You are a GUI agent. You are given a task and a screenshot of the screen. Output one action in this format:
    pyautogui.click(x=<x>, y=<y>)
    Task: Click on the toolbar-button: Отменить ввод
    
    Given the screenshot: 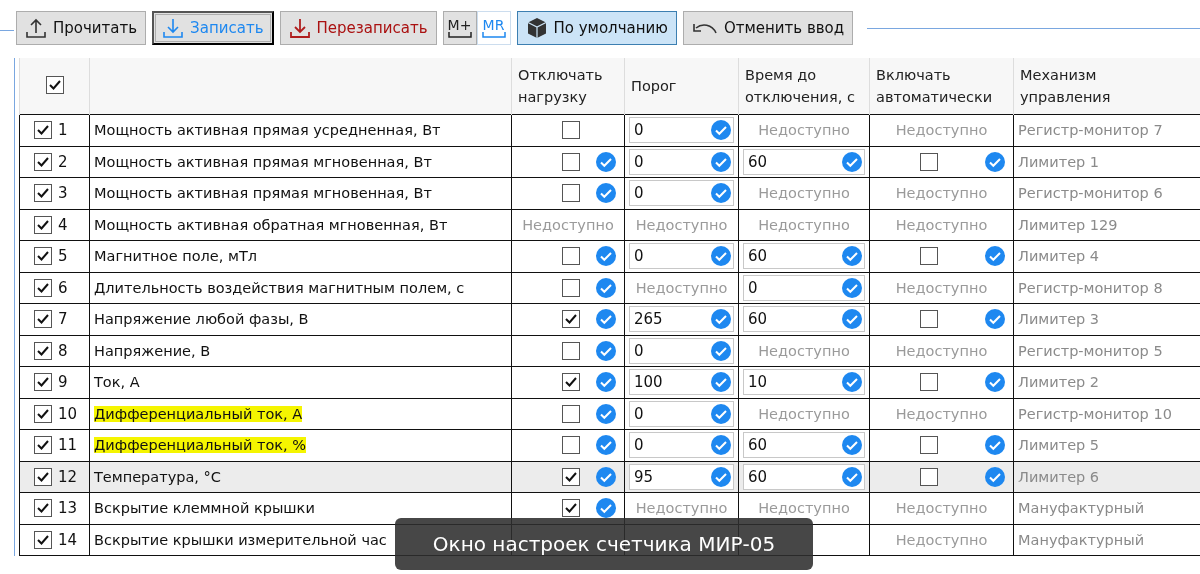 What is the action you would take?
    pyautogui.click(x=768, y=28)
    